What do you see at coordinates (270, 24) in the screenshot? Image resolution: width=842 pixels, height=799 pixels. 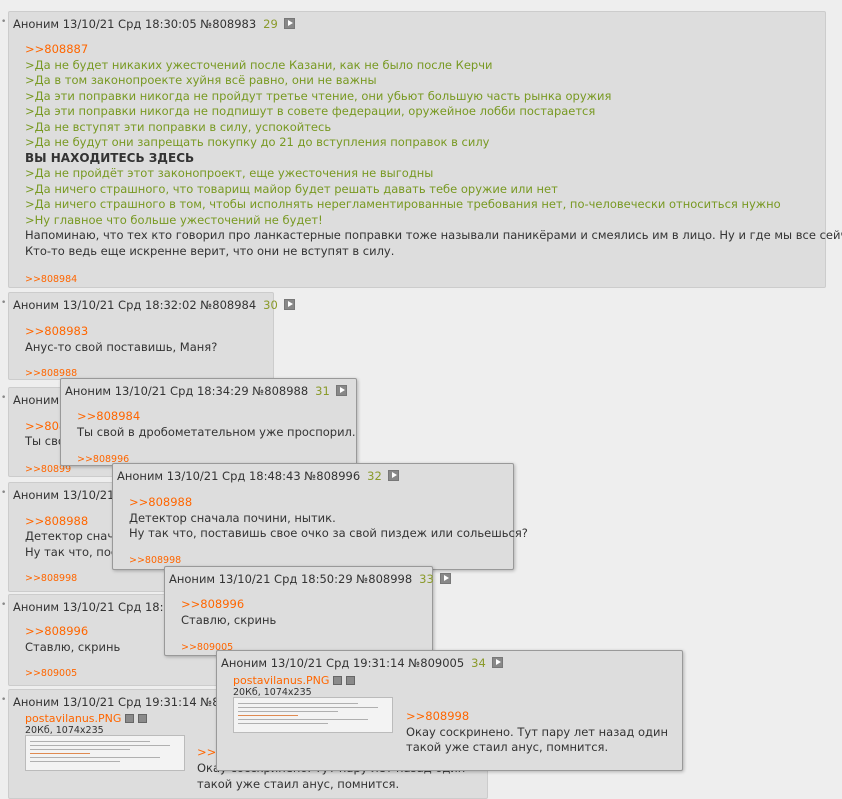 I see `post-ordinal: 29` at bounding box center [270, 24].